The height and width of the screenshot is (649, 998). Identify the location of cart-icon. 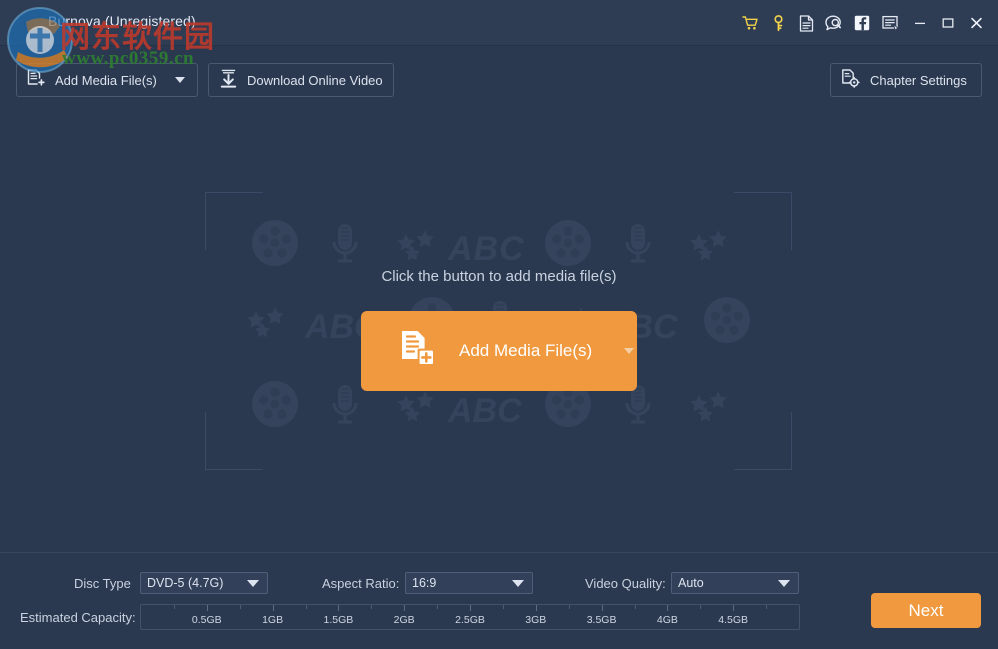
(750, 23).